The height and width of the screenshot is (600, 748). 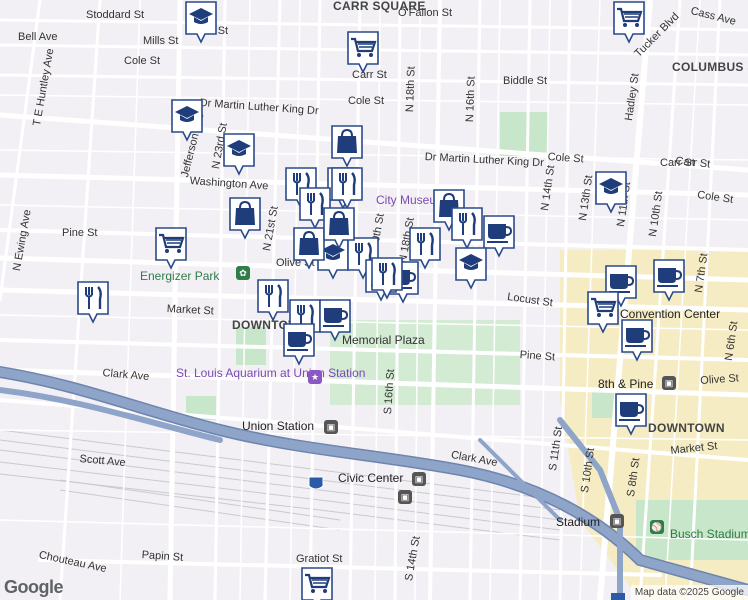 What do you see at coordinates (34, 587) in the screenshot?
I see `google-logo: Google` at bounding box center [34, 587].